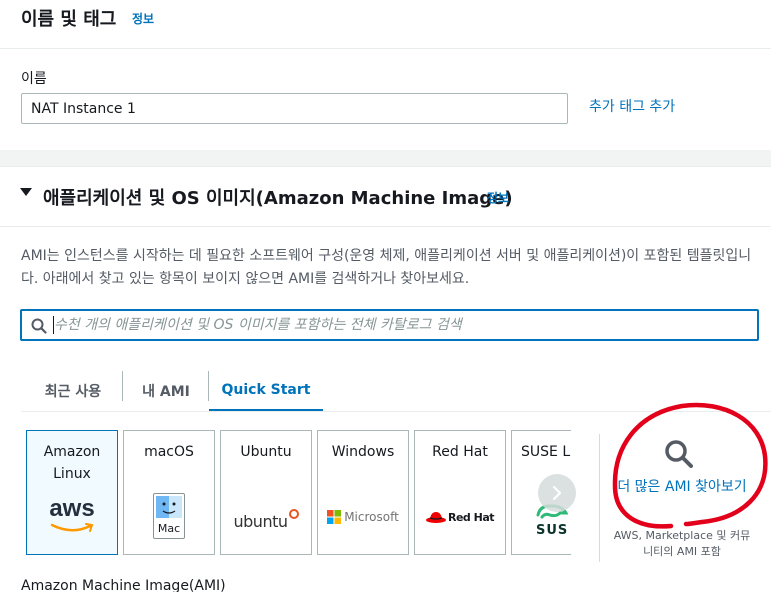 Image resolution: width=771 pixels, height=592 pixels. What do you see at coordinates (460, 452) in the screenshot?
I see `card-title: Red Hat` at bounding box center [460, 452].